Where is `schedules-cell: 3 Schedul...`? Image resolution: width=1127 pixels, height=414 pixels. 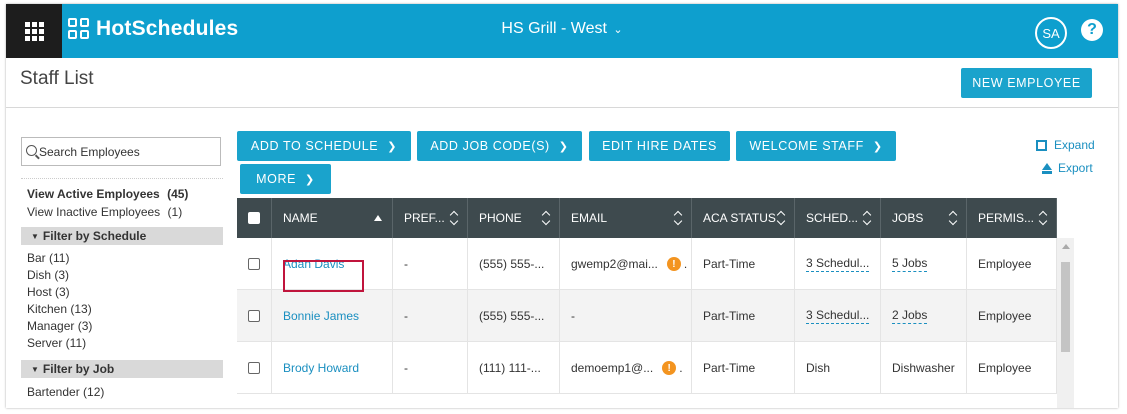
schedules-cell: 3 Schedul... is located at coordinates (838, 316).